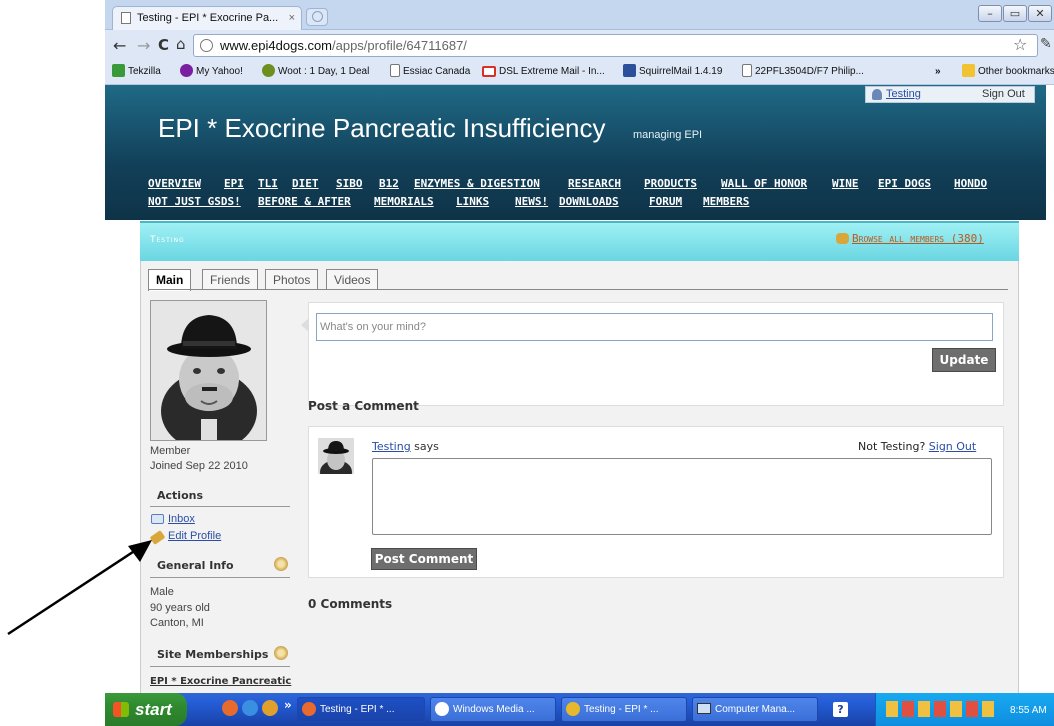 The image size is (1054, 726). I want to click on commenter-says: Testing says, so click(405, 446).